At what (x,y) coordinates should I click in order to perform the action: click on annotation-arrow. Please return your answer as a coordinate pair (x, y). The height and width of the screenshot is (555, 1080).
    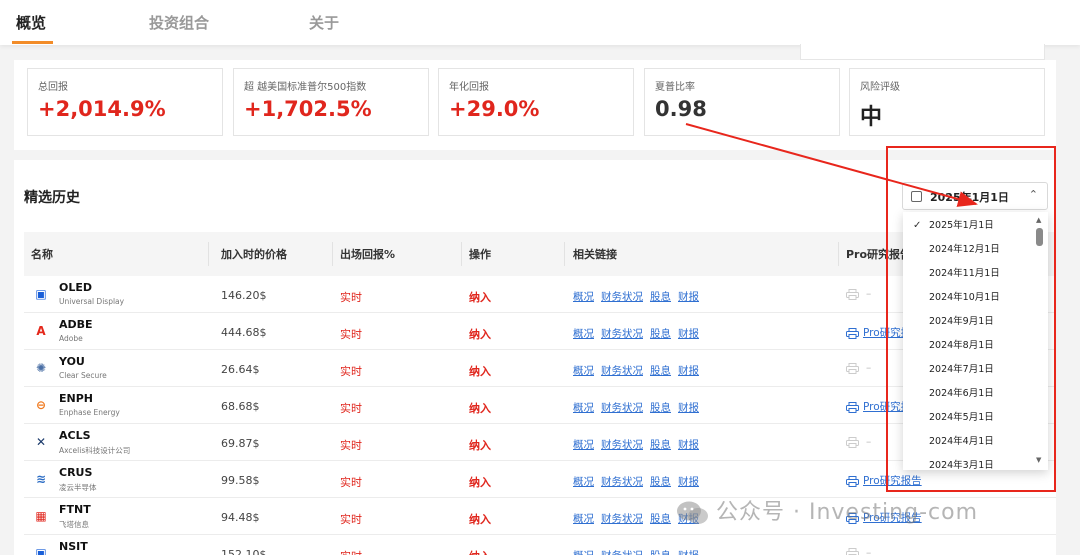
    Looking at the image, I should click on (831, 165).